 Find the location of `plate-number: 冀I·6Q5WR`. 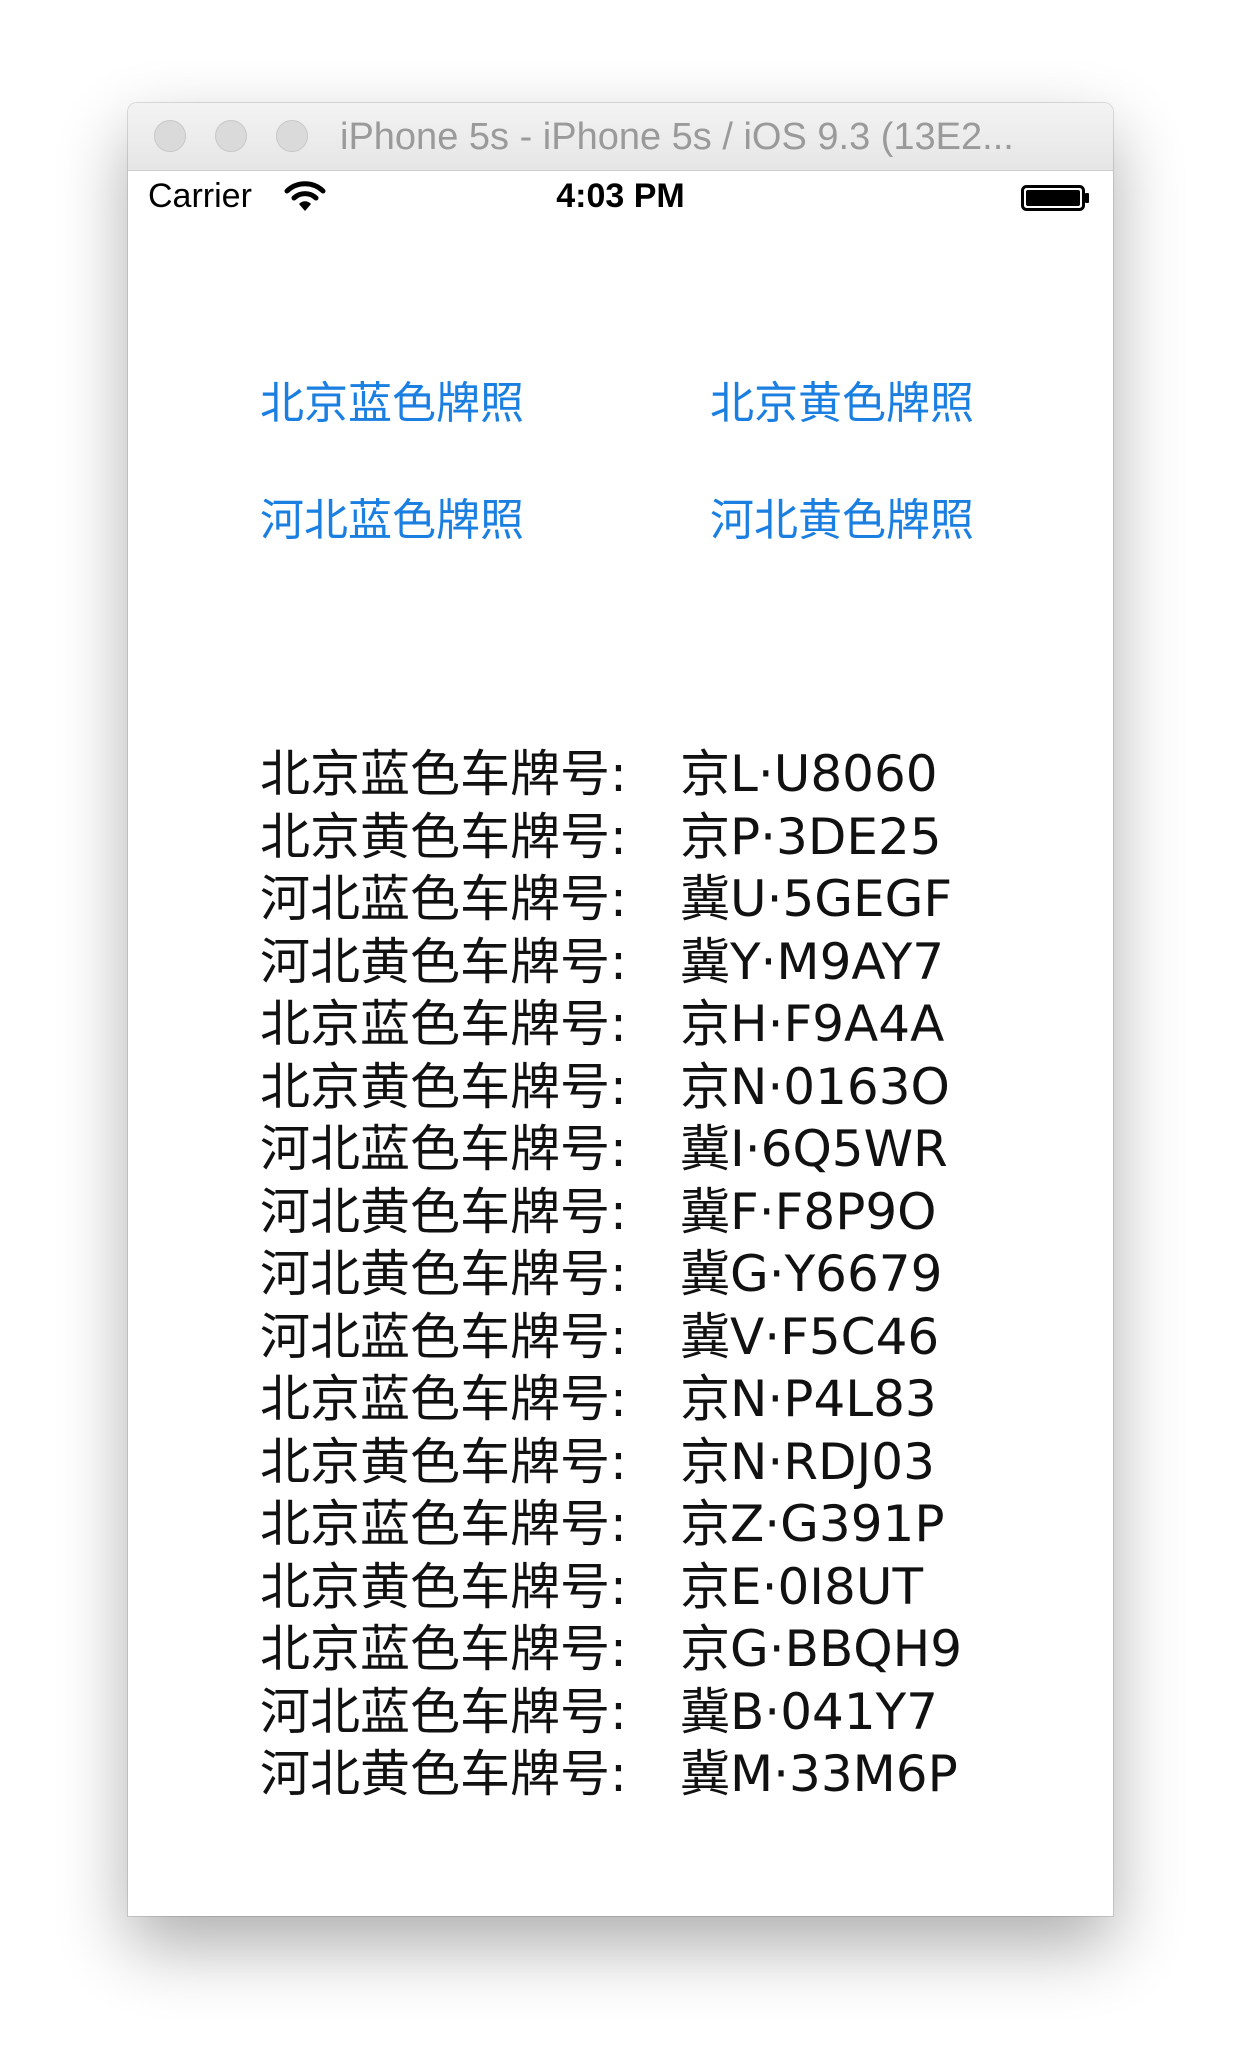

plate-number: 冀I·6Q5WR is located at coordinates (814, 1149).